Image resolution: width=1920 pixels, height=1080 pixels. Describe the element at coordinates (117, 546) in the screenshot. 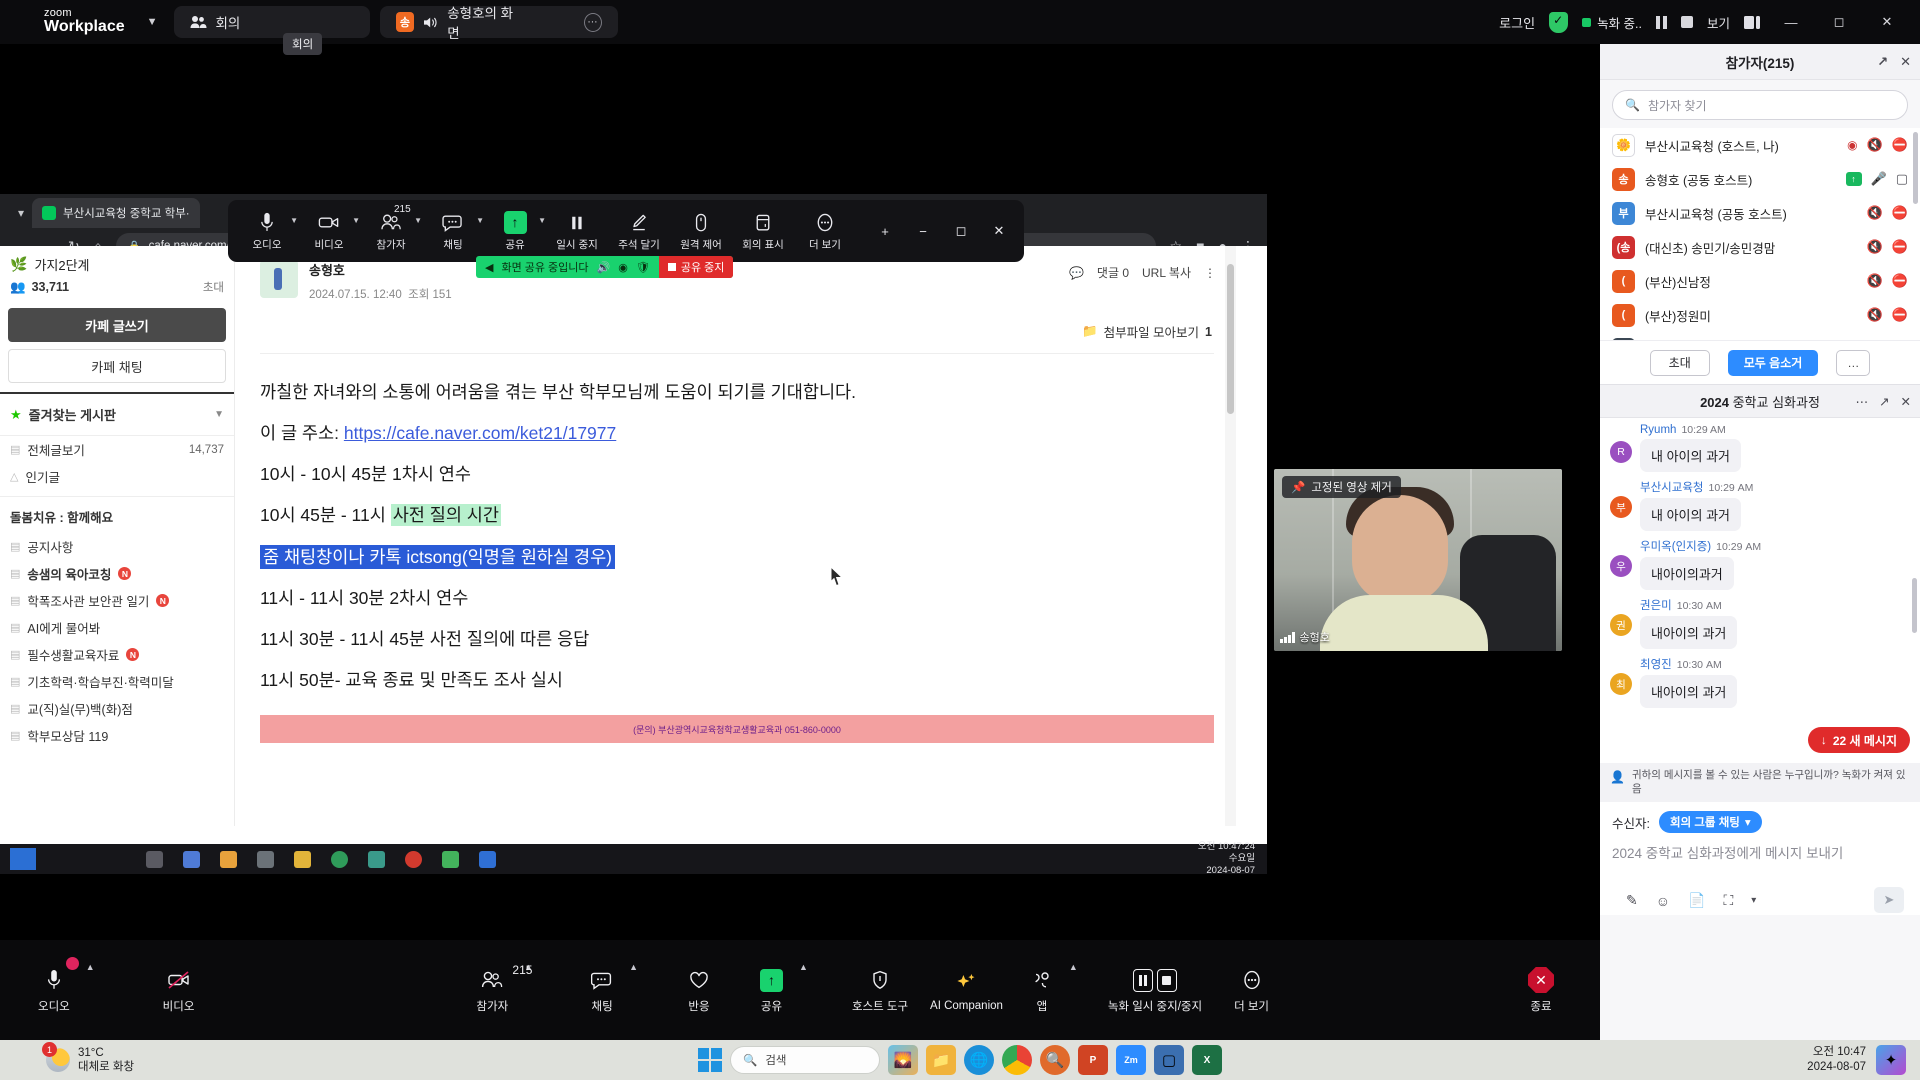

I see `board-item: ▤ 공지사항` at that location.